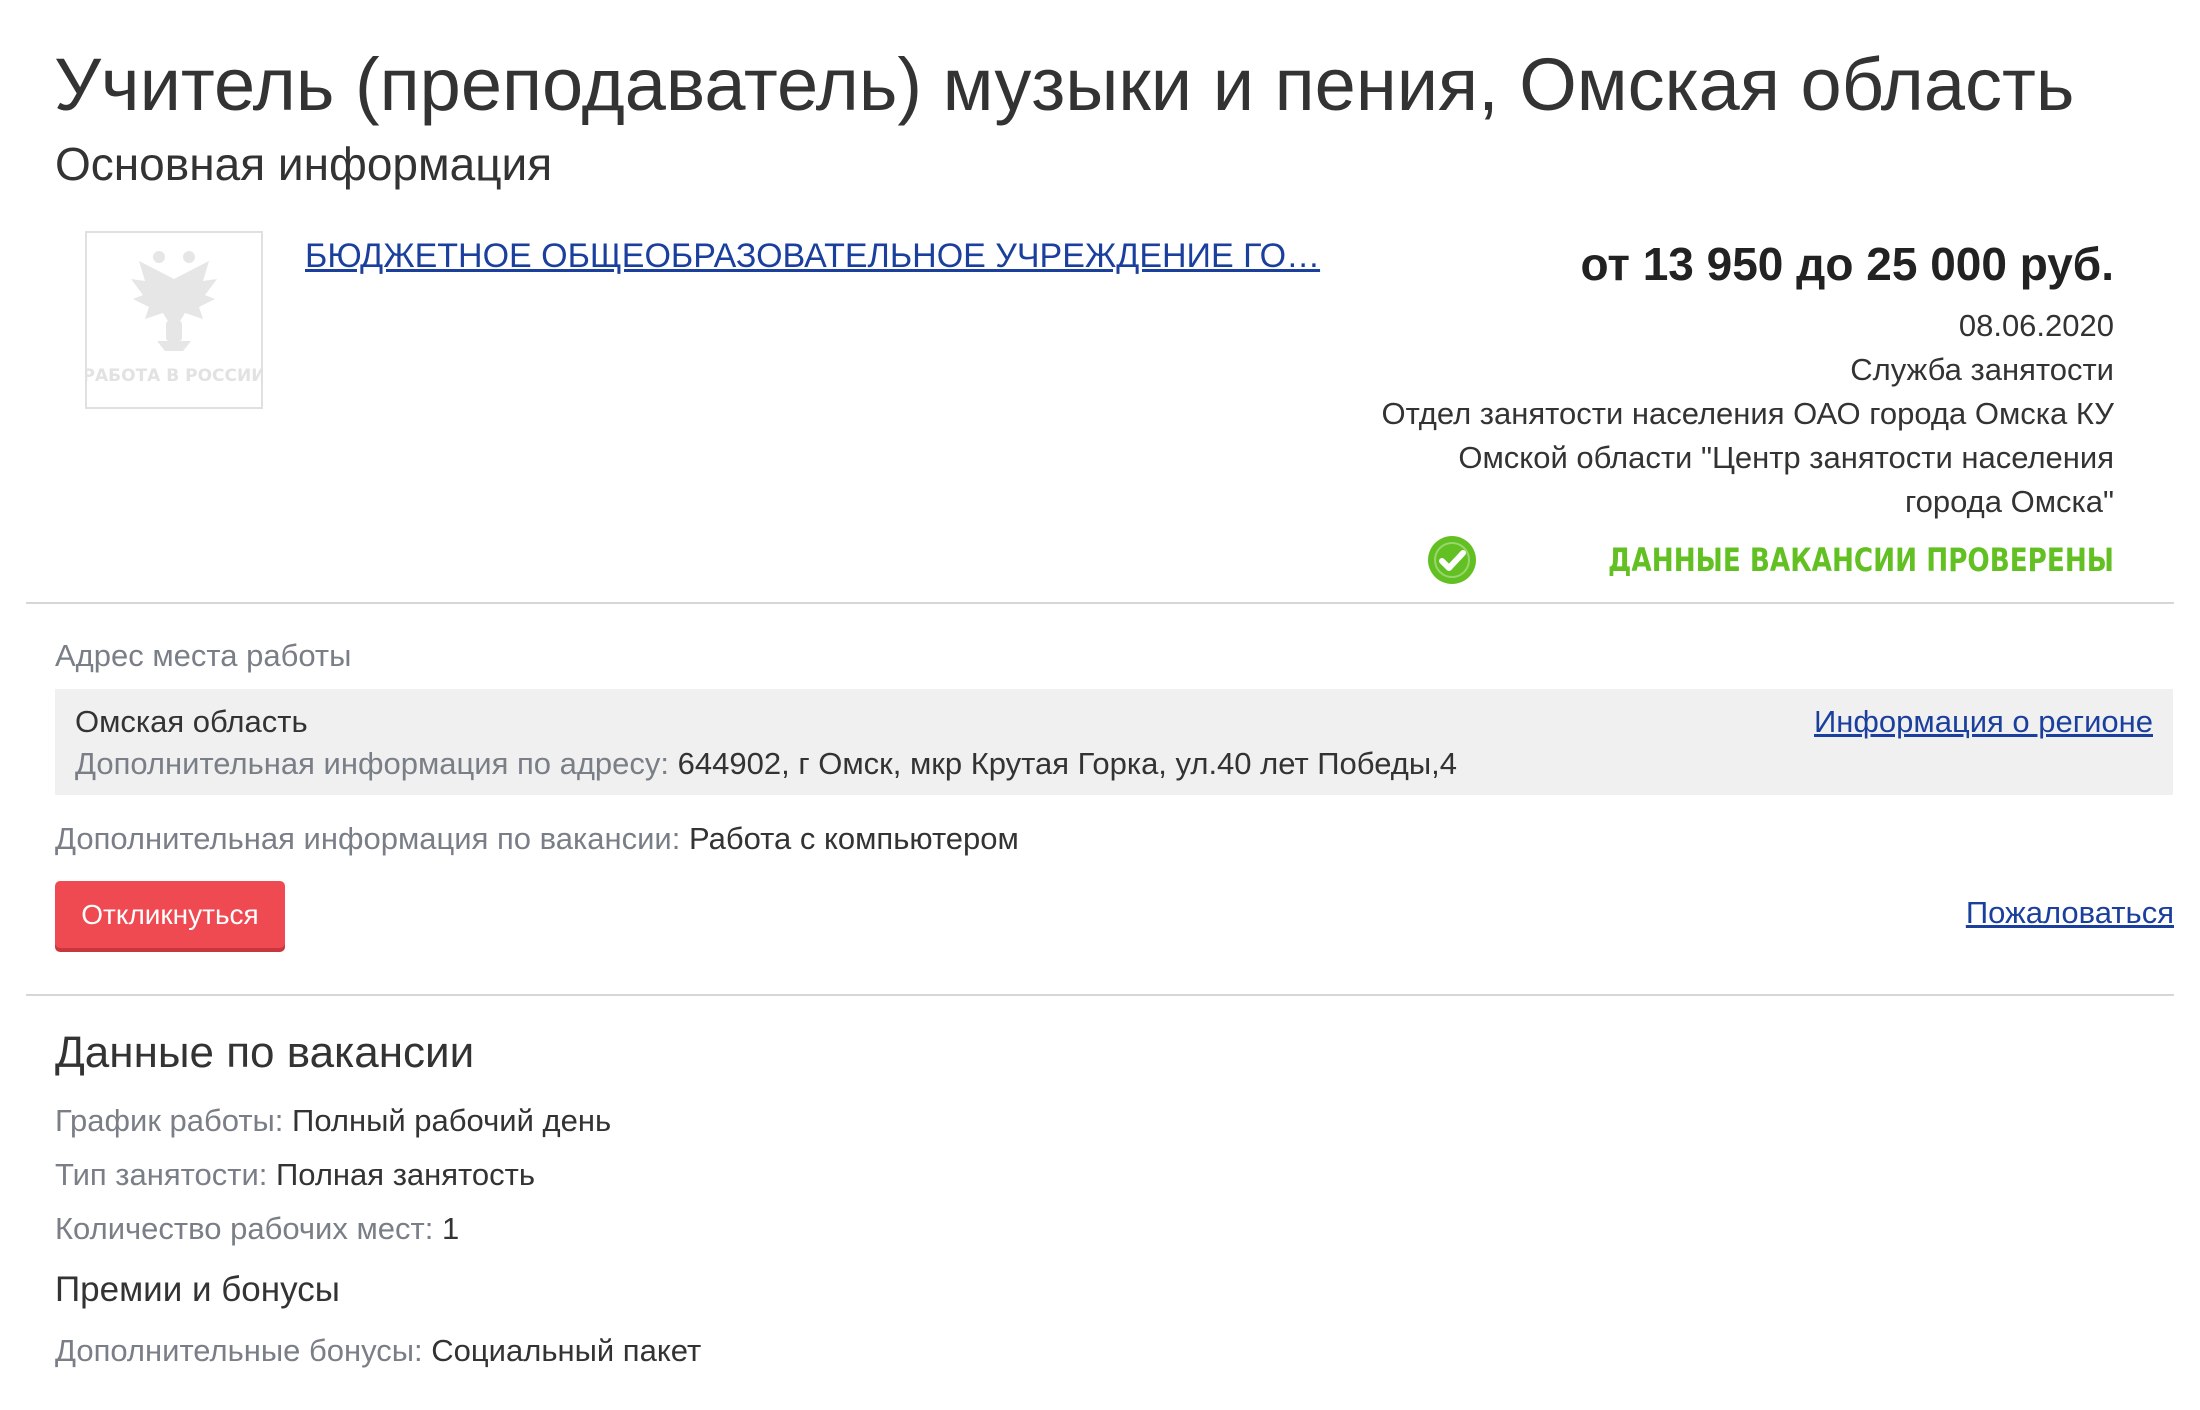 Image resolution: width=2200 pixels, height=1410 pixels. I want to click on logo-text: РАБОТА В РОССИИ, so click(174, 376).